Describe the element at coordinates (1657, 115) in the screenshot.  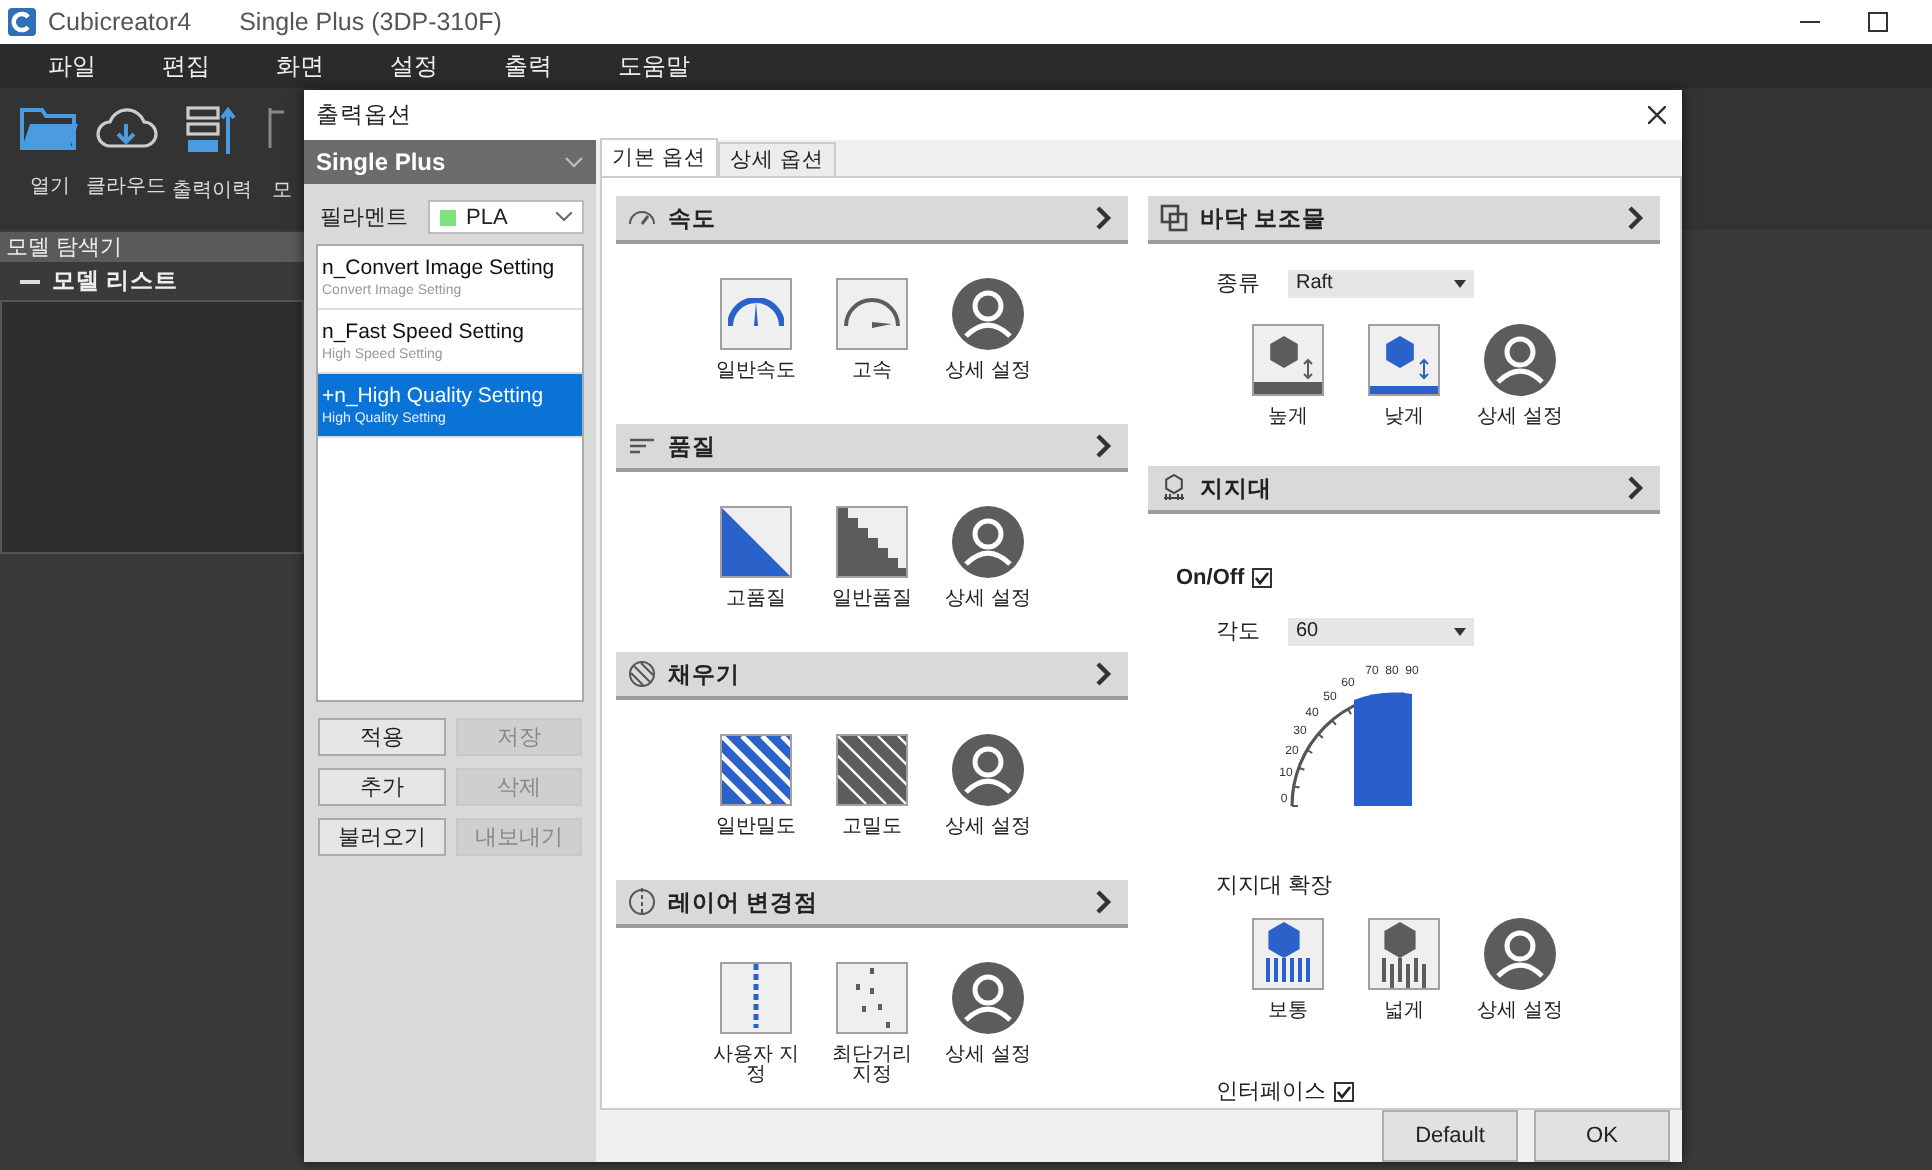
I see `close-icon` at that location.